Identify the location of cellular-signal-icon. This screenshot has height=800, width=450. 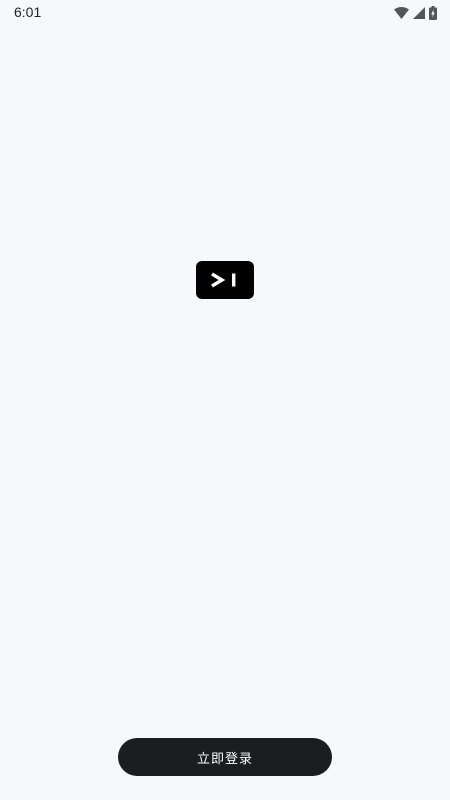
(419, 13).